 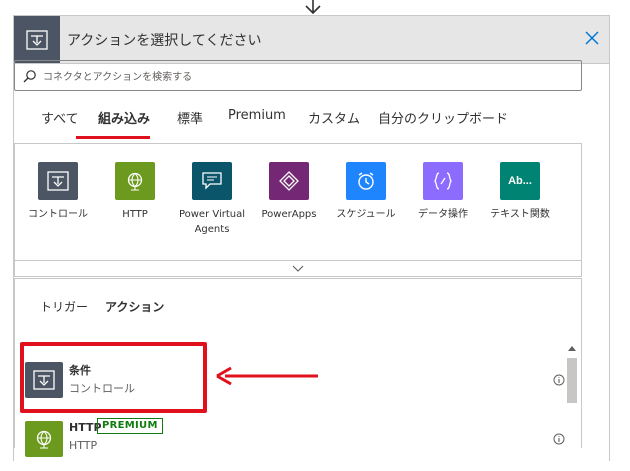 What do you see at coordinates (572, 348) in the screenshot?
I see `scroll-up-icon` at bounding box center [572, 348].